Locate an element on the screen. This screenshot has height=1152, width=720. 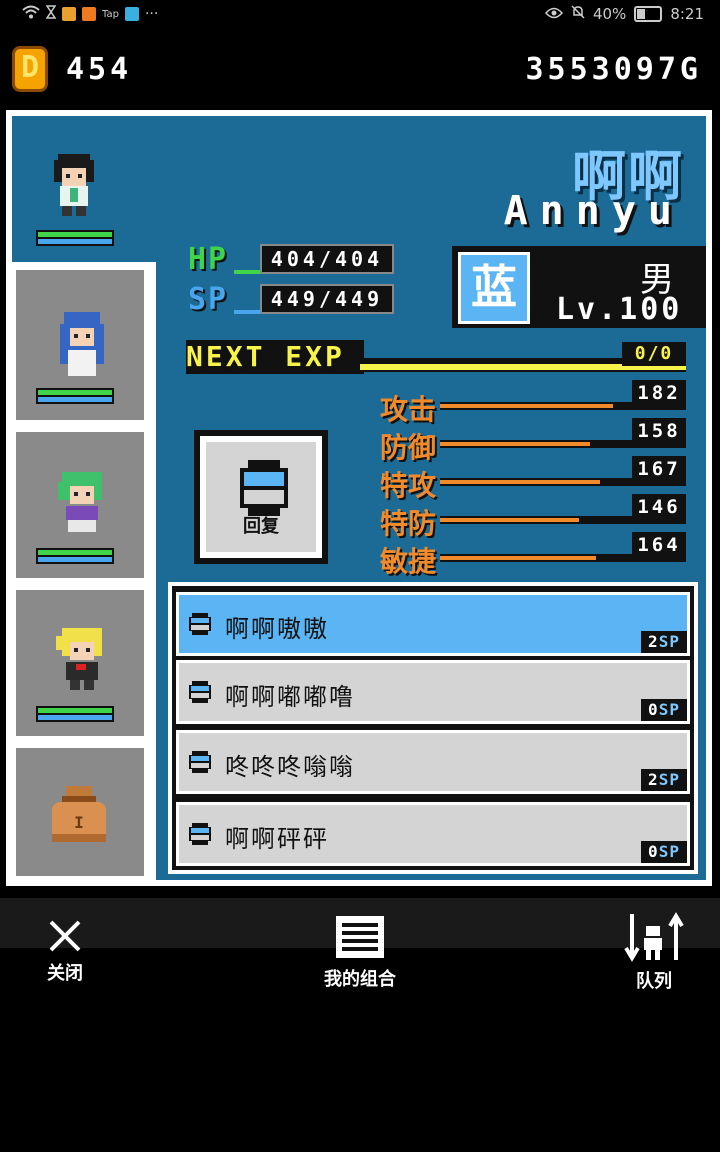
app-icon is located at coordinates (69, 14).